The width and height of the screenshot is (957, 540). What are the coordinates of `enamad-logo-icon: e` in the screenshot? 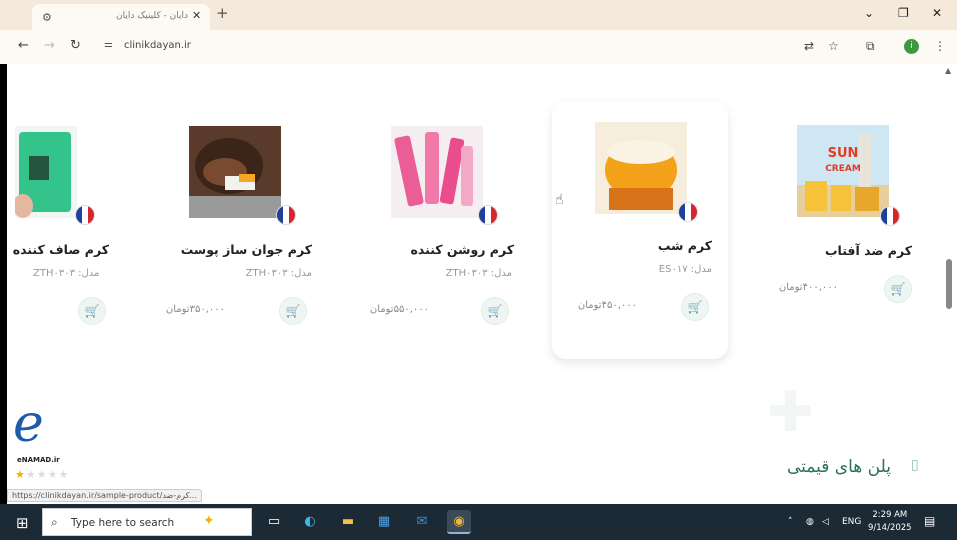 It's located at (28, 424).